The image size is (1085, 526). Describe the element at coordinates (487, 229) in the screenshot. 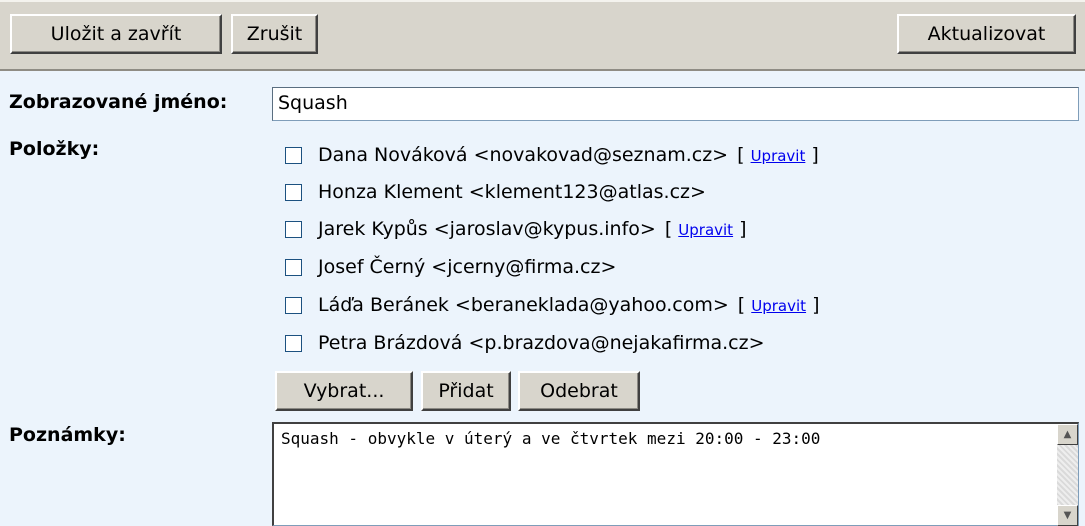

I see `member-text: Jarek Kypůs <jaroslav@kypus.info>` at that location.